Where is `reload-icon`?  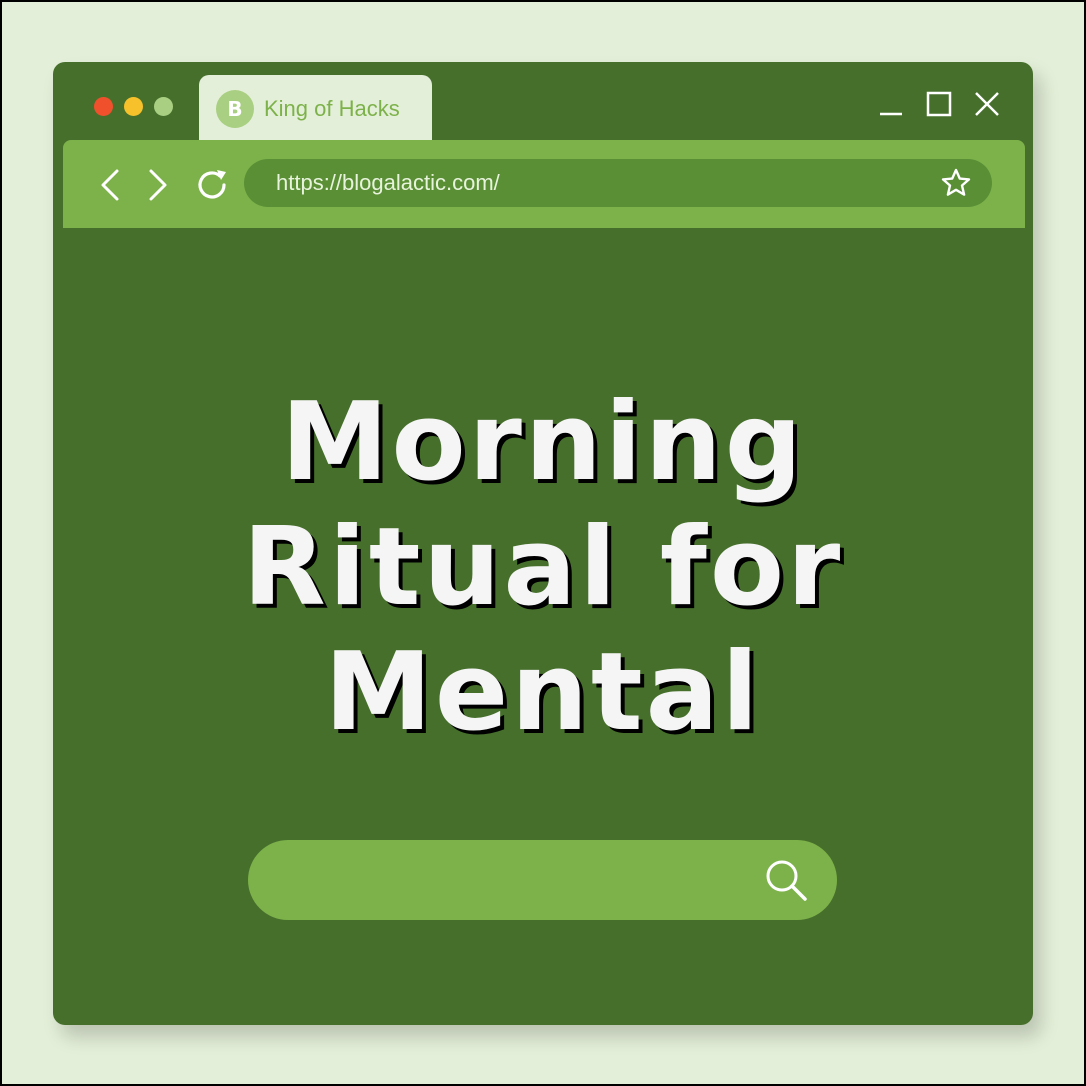
reload-icon is located at coordinates (212, 185).